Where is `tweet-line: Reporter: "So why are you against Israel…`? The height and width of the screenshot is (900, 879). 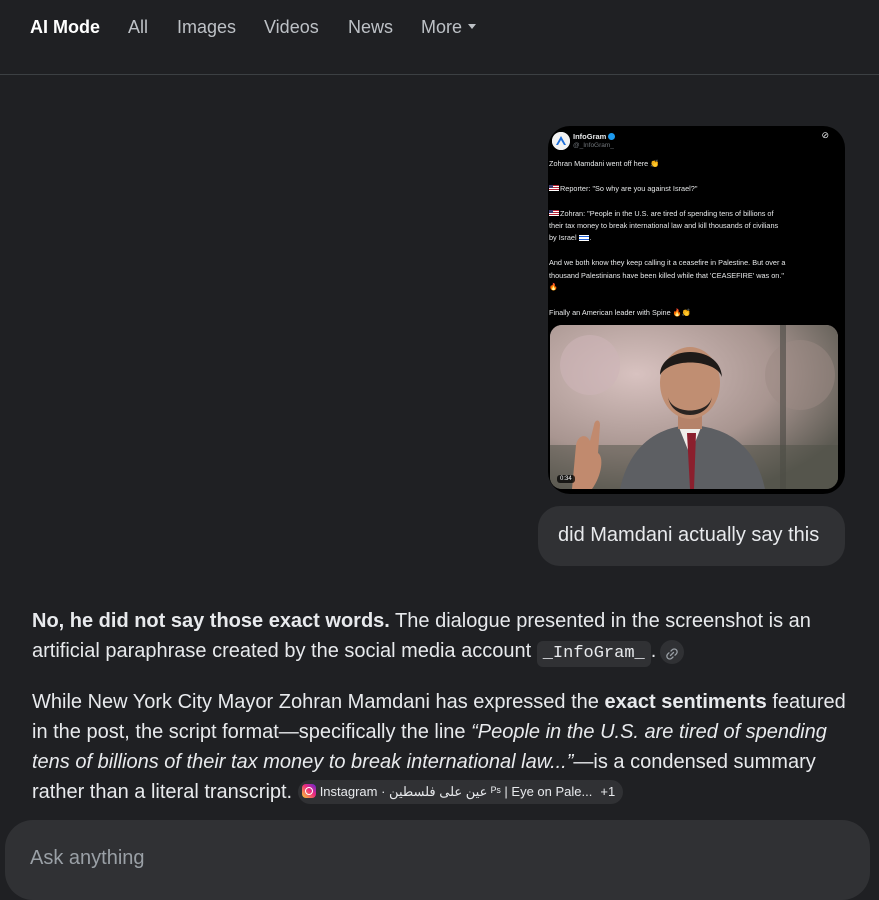 tweet-line: Reporter: "So why are you against Israel… is located at coordinates (694, 189).